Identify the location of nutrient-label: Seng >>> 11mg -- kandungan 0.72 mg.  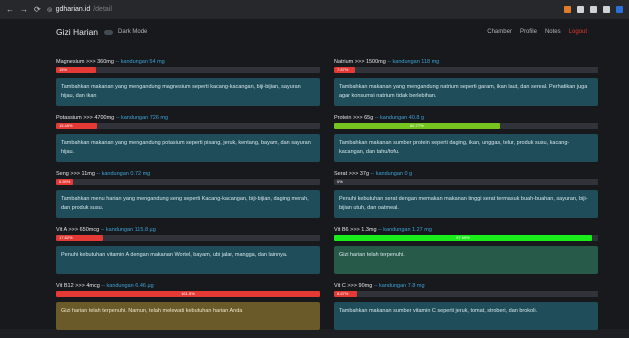
(188, 174).